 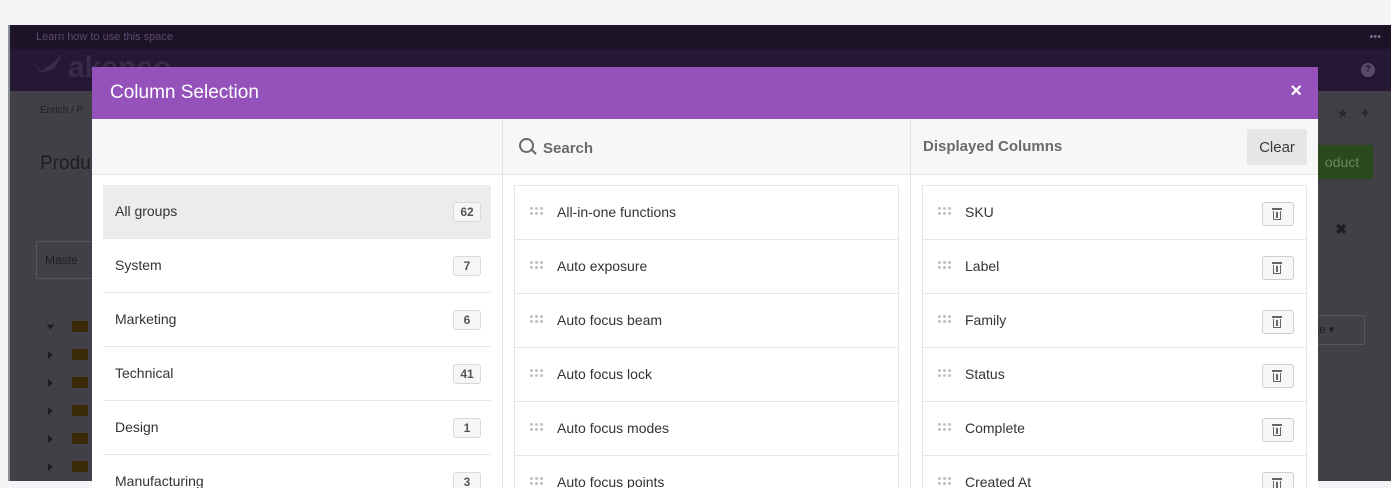 I want to click on displayed-column-item: SKU, so click(x=1114, y=212).